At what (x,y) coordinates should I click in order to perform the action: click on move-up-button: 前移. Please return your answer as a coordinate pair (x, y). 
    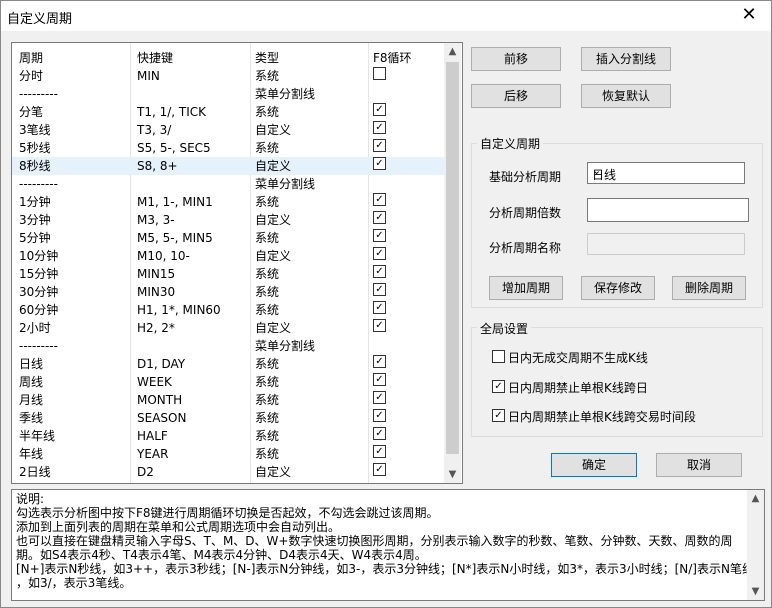
    Looking at the image, I should click on (516, 59).